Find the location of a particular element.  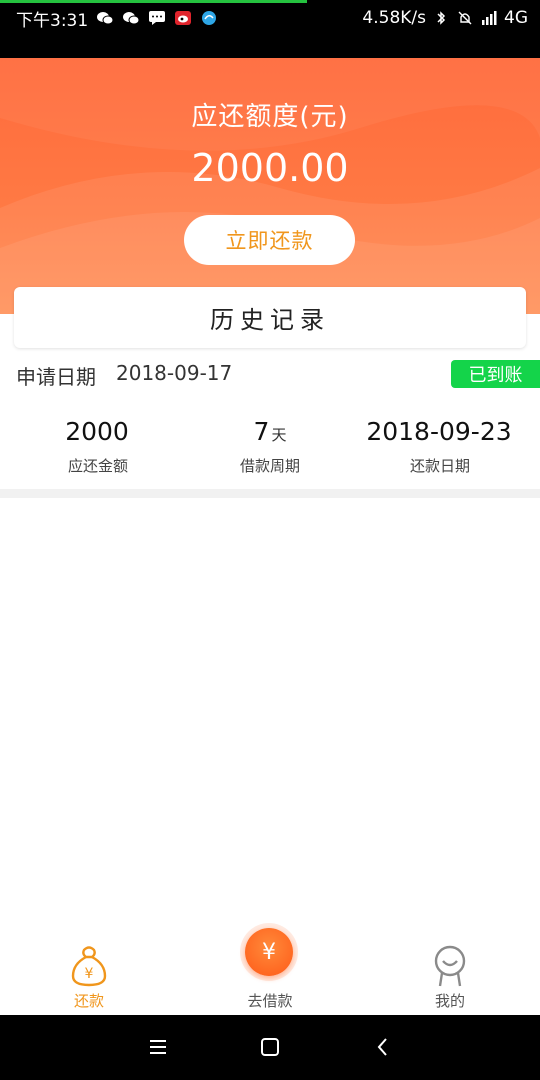

menu-icon is located at coordinates (158, 1047).